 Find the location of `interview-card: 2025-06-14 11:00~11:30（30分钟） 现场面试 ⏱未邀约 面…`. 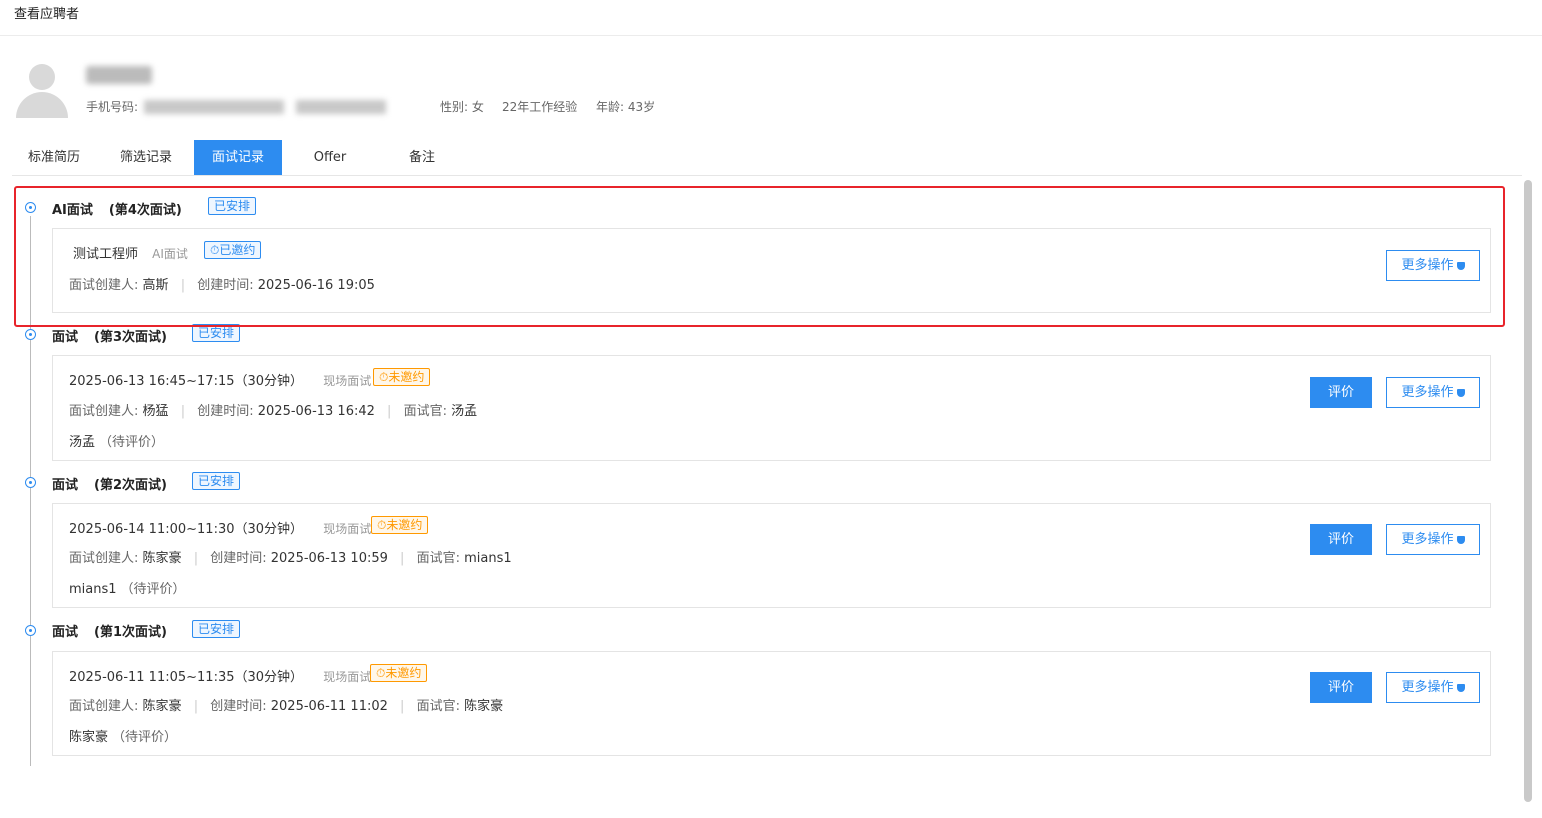

interview-card: 2025-06-14 11:00~11:30（30分钟） 现场面试 ⏱未邀约 面… is located at coordinates (771, 555).